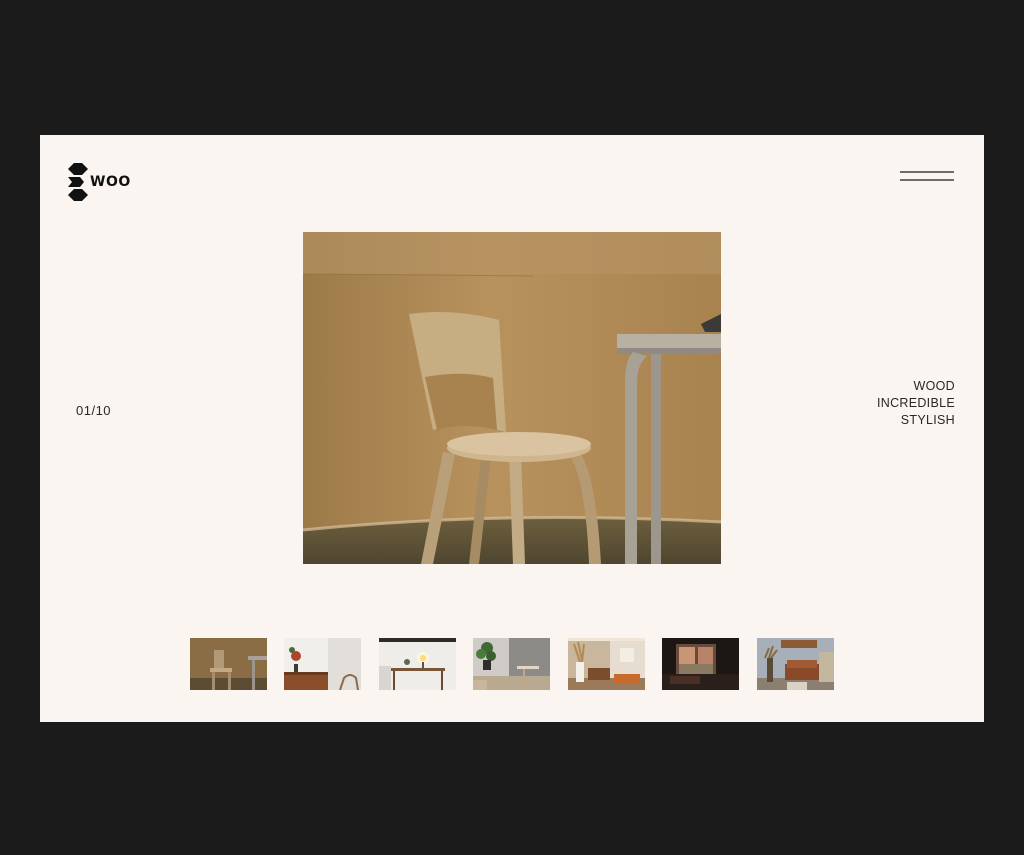 The image size is (1024, 855). I want to click on tagline-list: WOOD INCREDIBLE STYLISH, so click(916, 403).